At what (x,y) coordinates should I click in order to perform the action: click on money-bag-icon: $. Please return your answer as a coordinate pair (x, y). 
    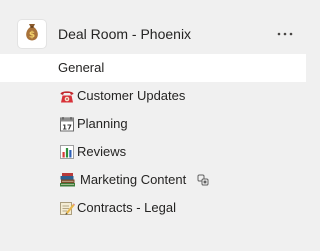
    Looking at the image, I should click on (32, 34).